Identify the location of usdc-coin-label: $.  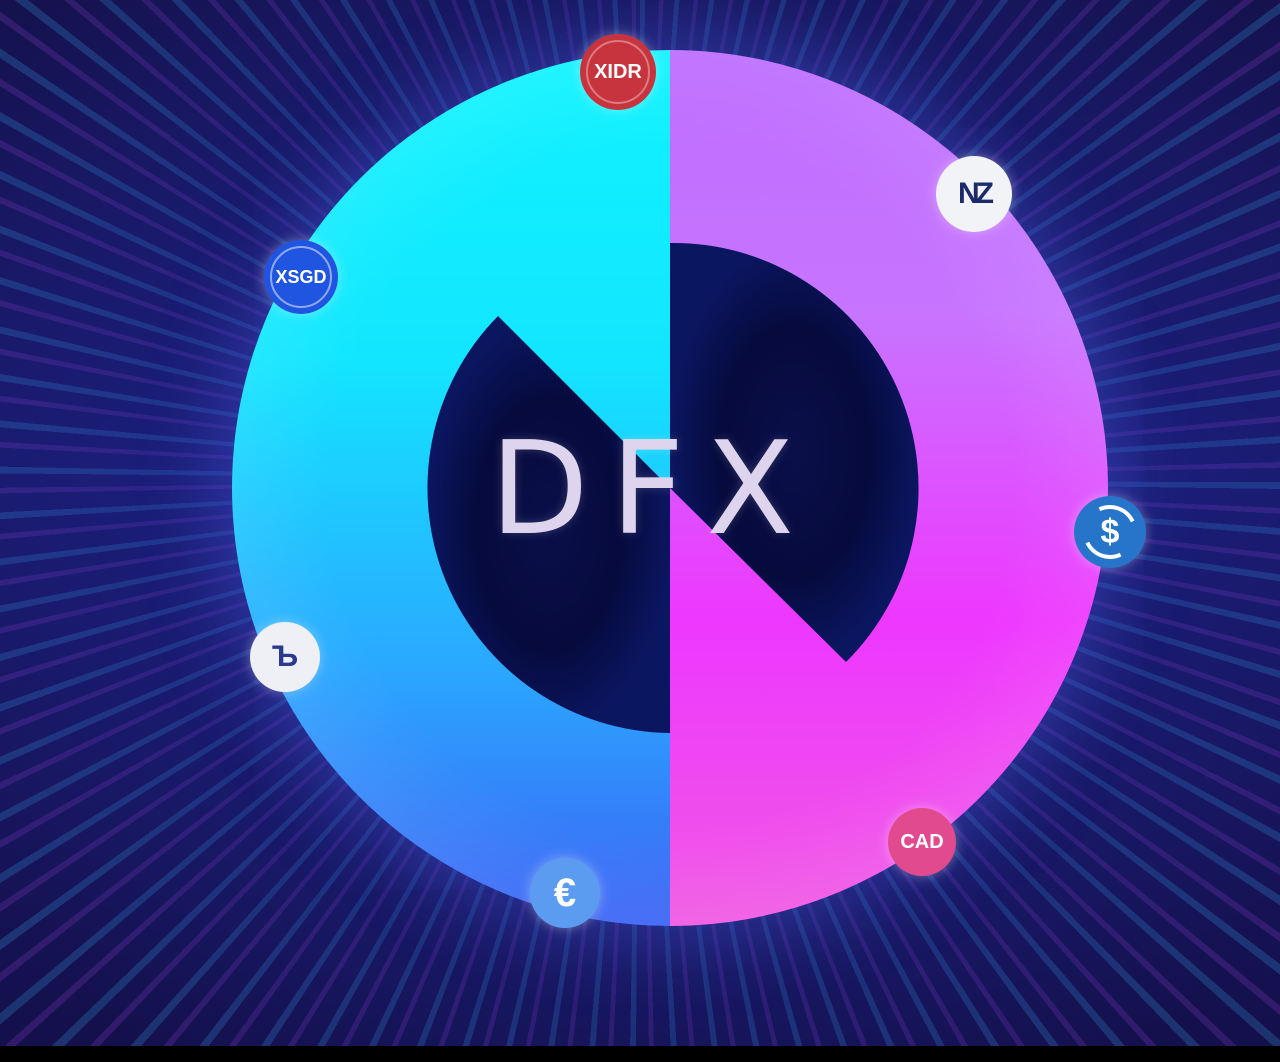
(1110, 531).